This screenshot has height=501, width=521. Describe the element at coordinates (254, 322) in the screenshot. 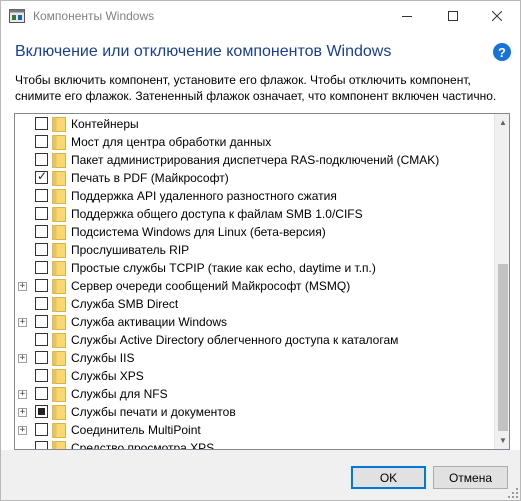

I see `feature-row: + Служба активации Windows` at that location.